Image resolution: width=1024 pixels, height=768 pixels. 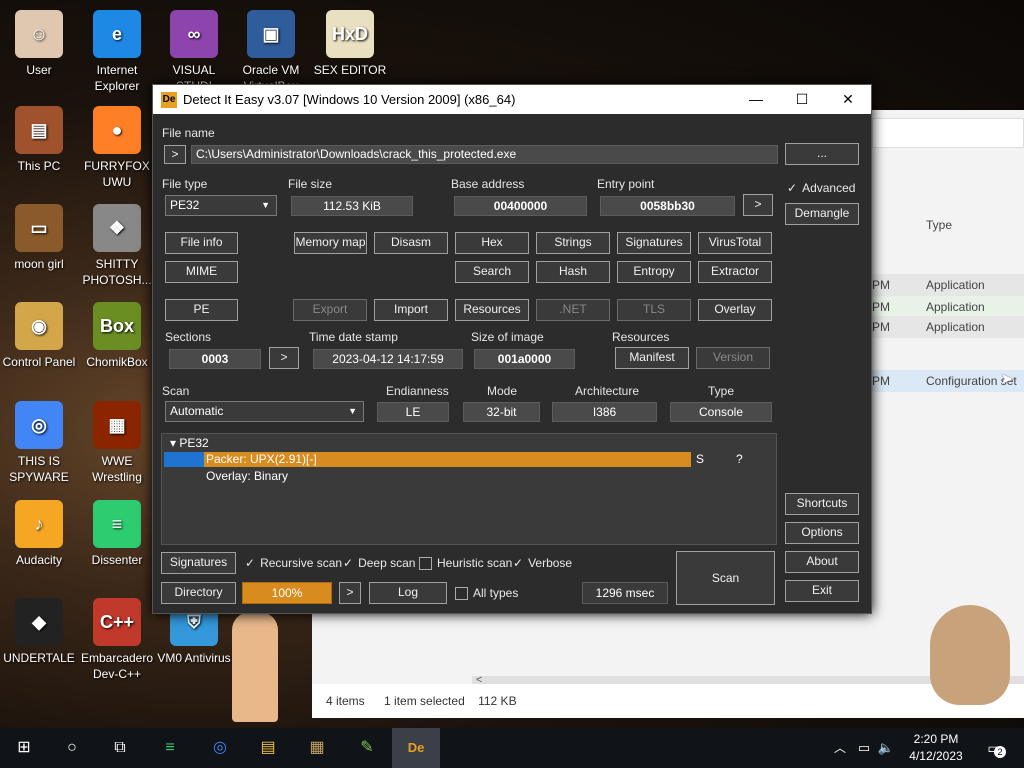 I want to click on scan-button: Scan, so click(x=725, y=578).